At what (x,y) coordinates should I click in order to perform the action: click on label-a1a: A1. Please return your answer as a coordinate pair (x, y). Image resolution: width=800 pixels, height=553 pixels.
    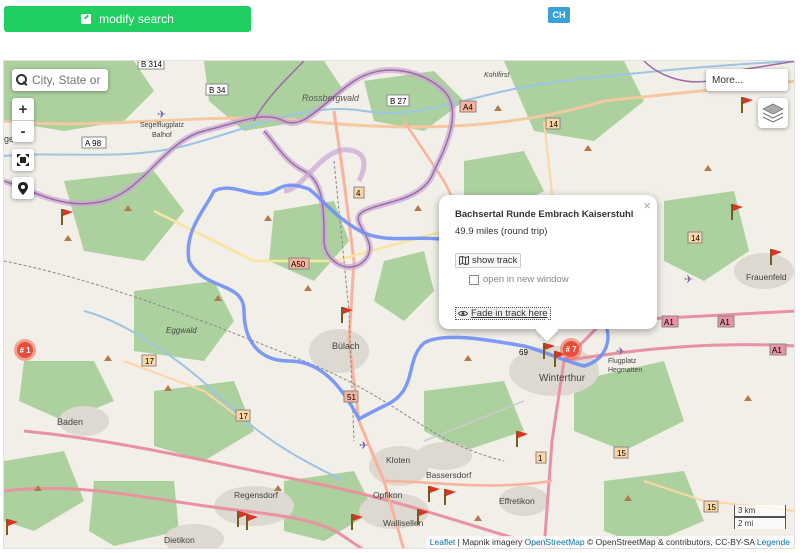
    Looking at the image, I should click on (669, 322).